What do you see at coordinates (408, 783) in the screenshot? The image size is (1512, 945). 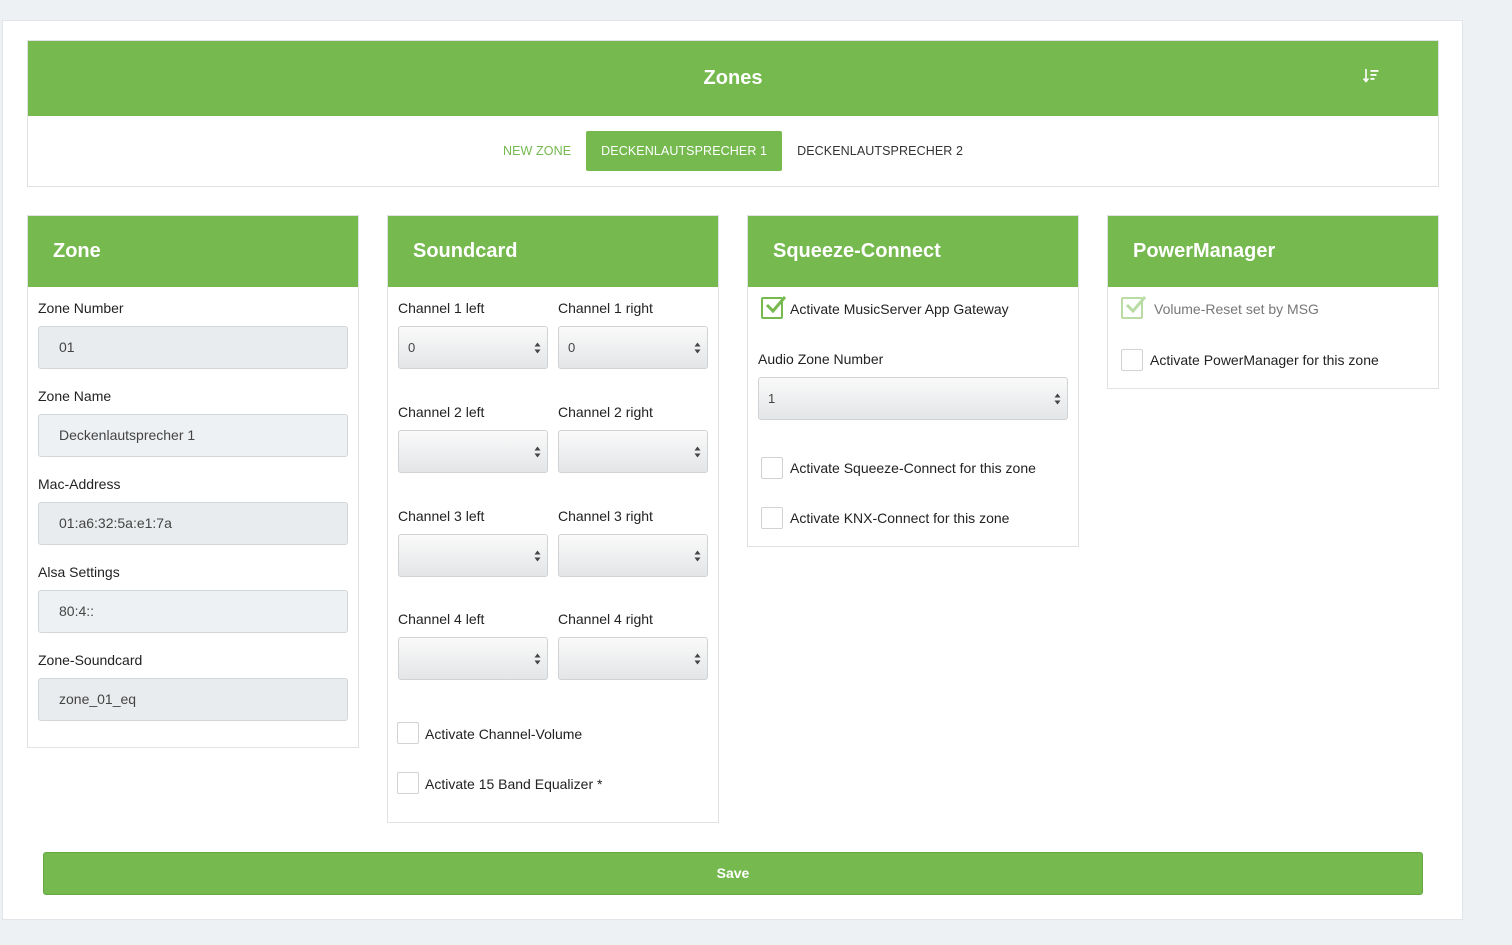 I see `equalizer-checkbox` at bounding box center [408, 783].